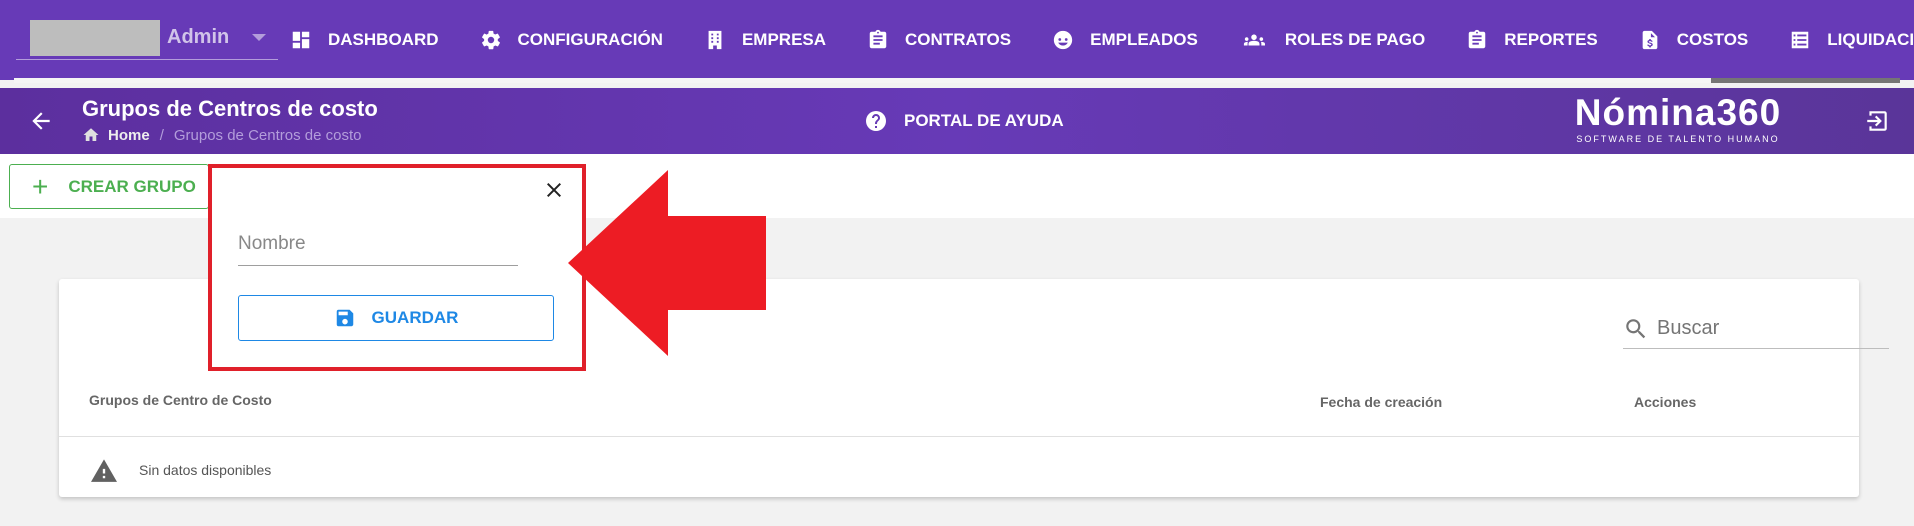 The image size is (1914, 526). What do you see at coordinates (1665, 402) in the screenshot?
I see `column-header-actions: Acciones` at bounding box center [1665, 402].